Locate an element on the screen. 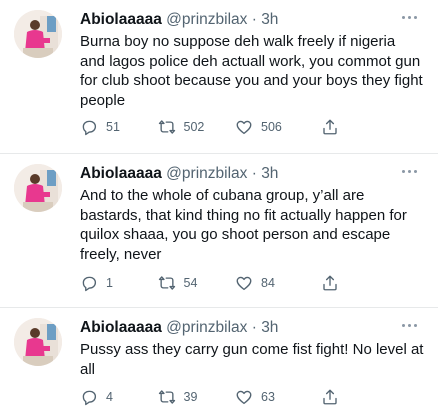 Image resolution: width=438 pixels, height=420 pixels. reply-count: 51 is located at coordinates (113, 127).